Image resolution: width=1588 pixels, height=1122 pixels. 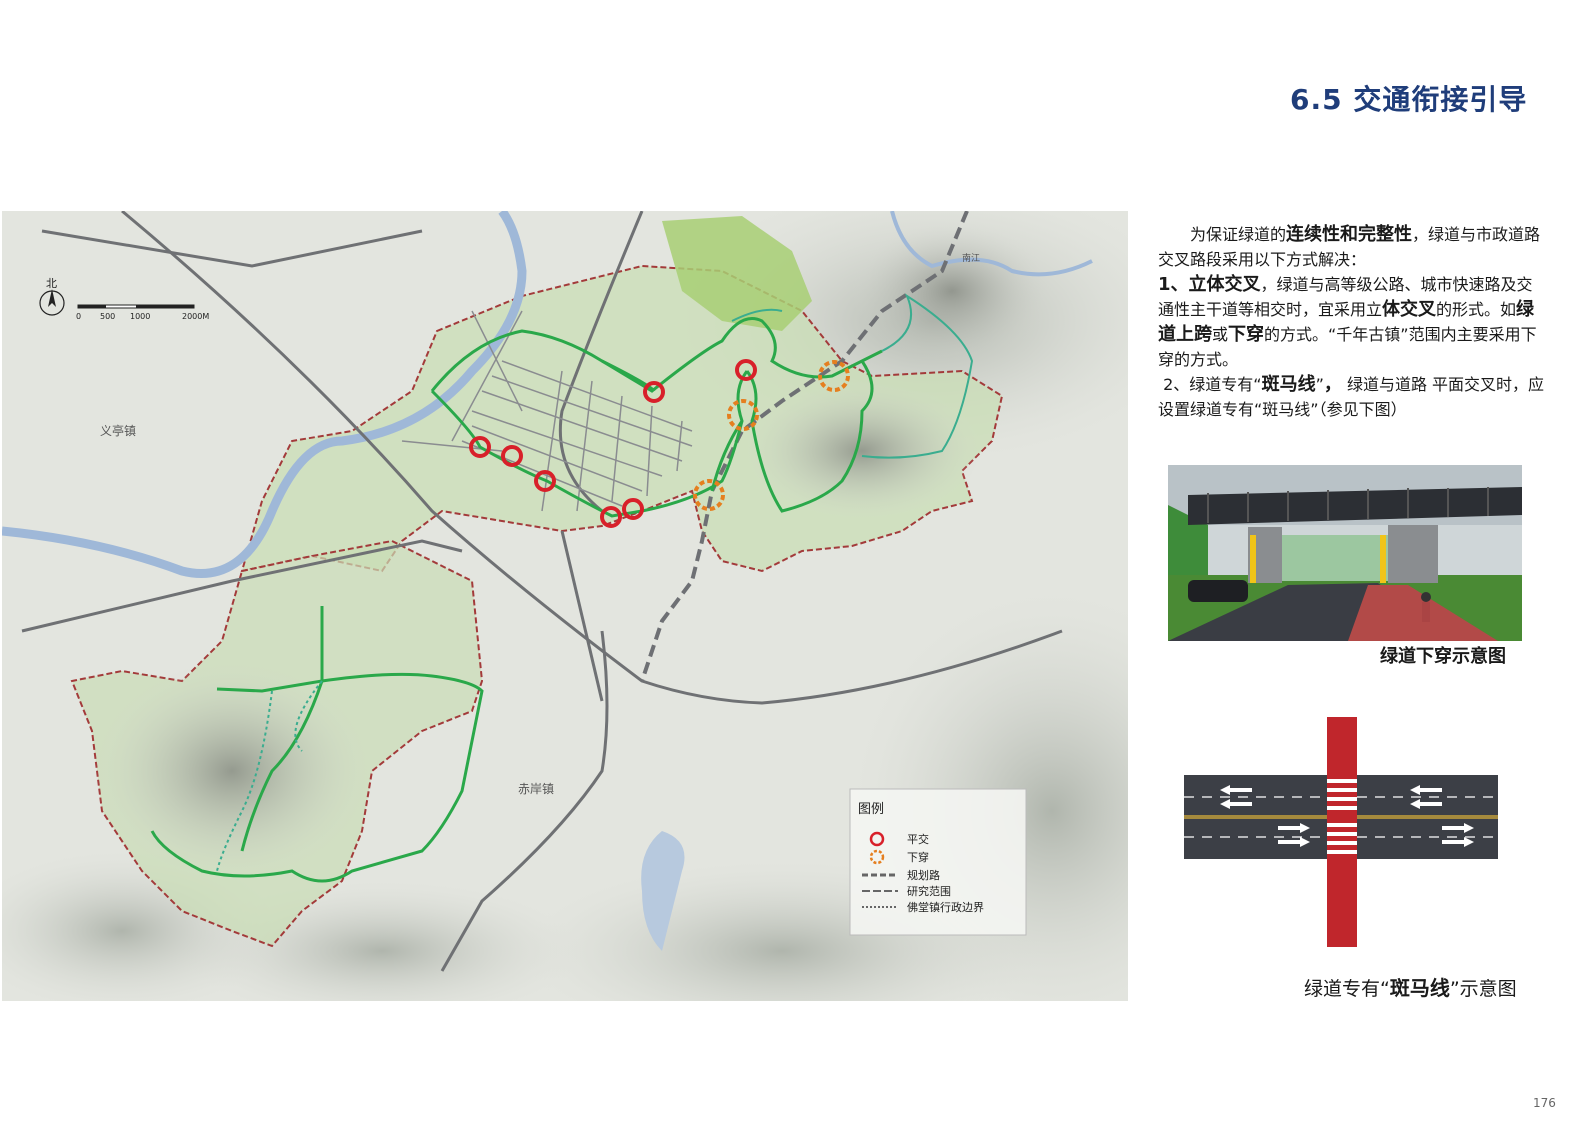 What do you see at coordinates (118, 430) in the screenshot?
I see `place-label-yiting: 义亭镇` at bounding box center [118, 430].